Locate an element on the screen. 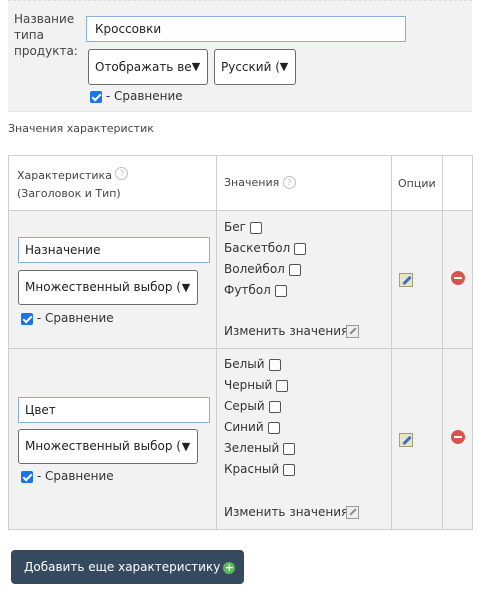  language-select-value: Русский ( is located at coordinates (250, 67).